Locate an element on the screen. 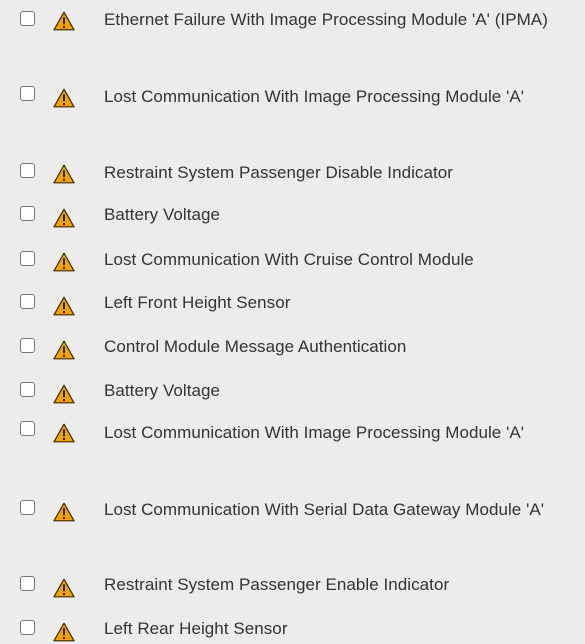 The width and height of the screenshot is (585, 644). dtc-label: Left Front Height Sensor is located at coordinates (197, 302).